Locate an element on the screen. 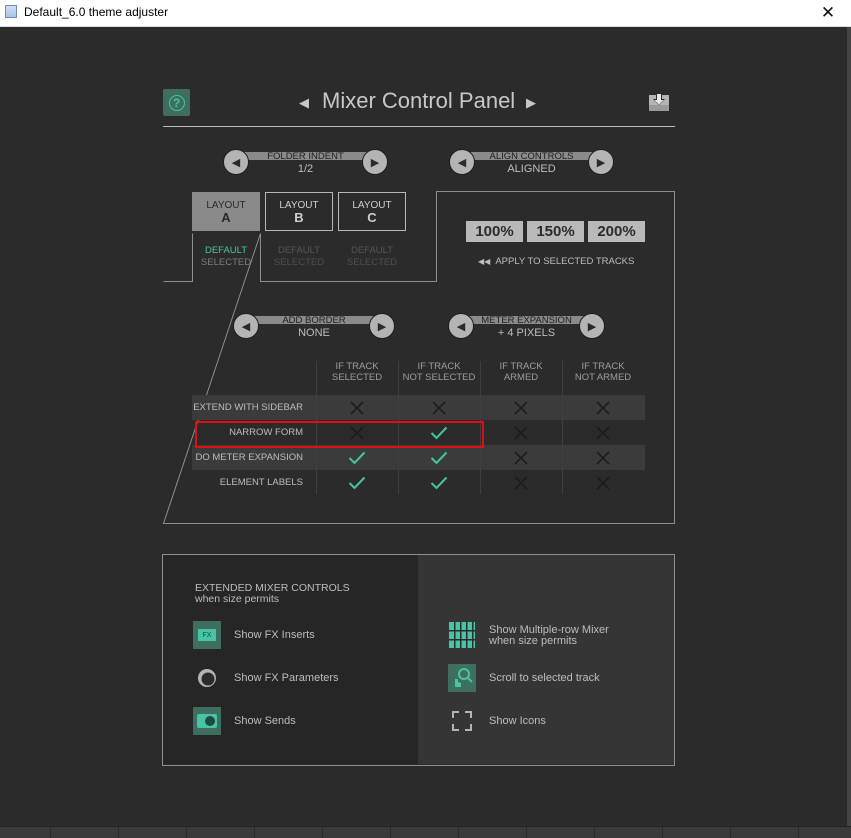  meter-expansion-decrease-button: ◀ is located at coordinates (461, 326).